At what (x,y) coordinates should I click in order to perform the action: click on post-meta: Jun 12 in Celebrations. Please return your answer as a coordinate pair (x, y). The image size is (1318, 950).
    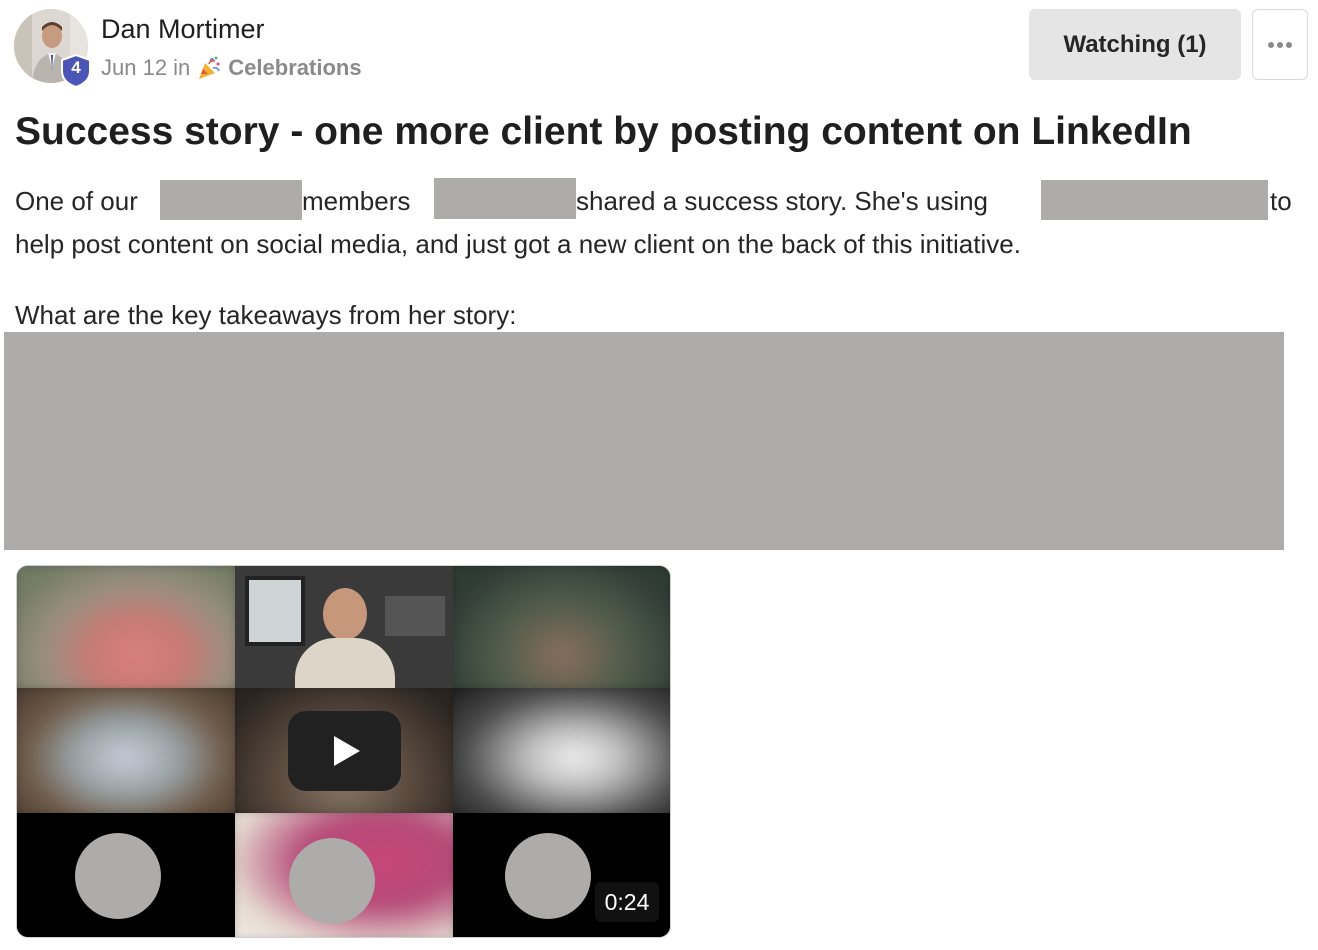
    Looking at the image, I should click on (231, 68).